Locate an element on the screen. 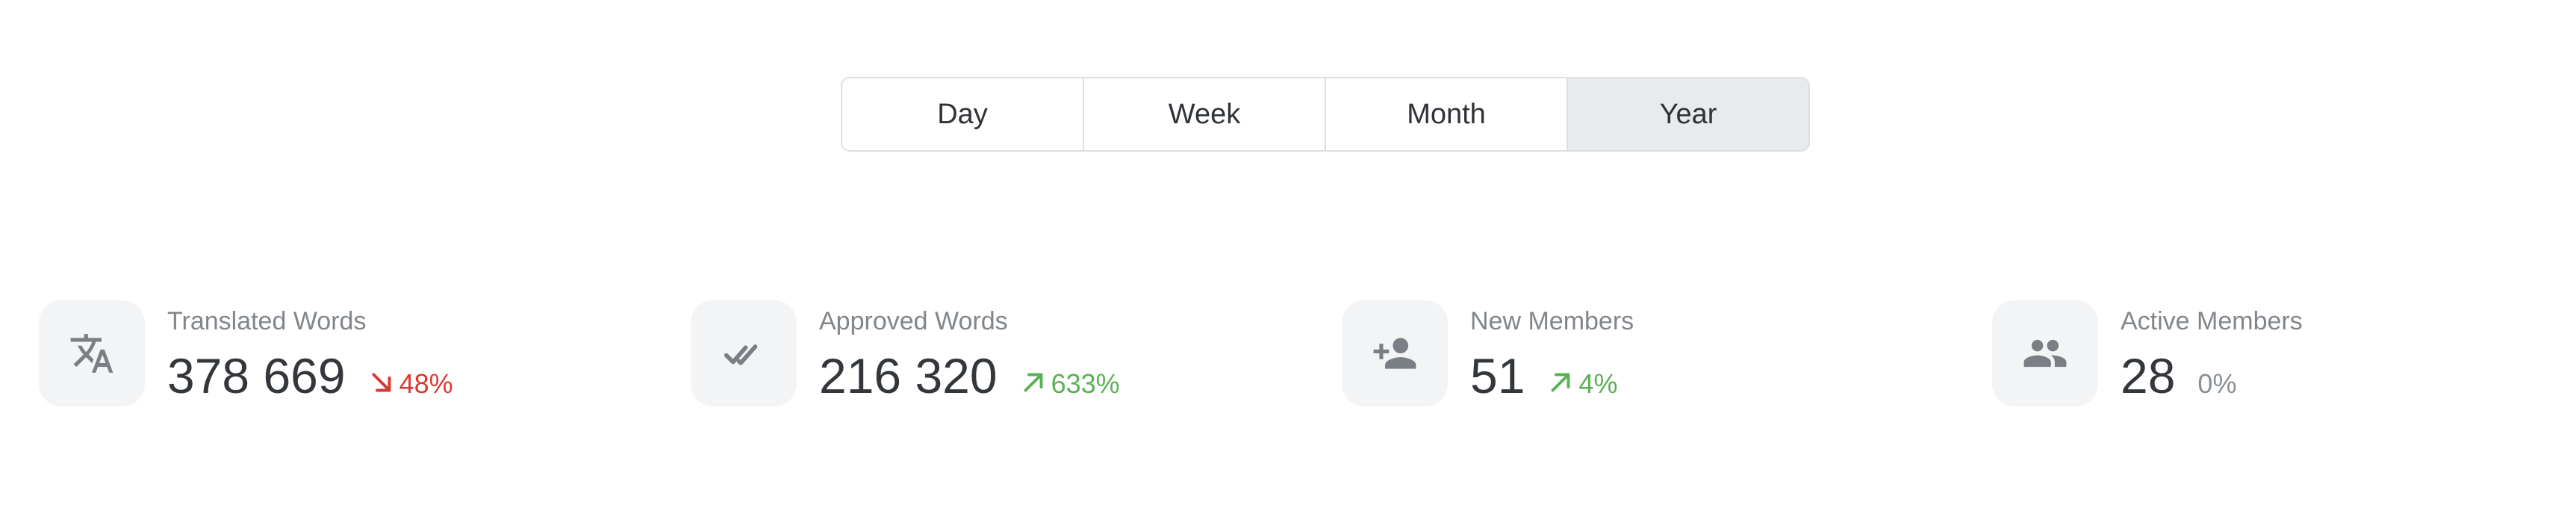 This screenshot has width=2576, height=505. stat-value: 216 320 is located at coordinates (908, 376).